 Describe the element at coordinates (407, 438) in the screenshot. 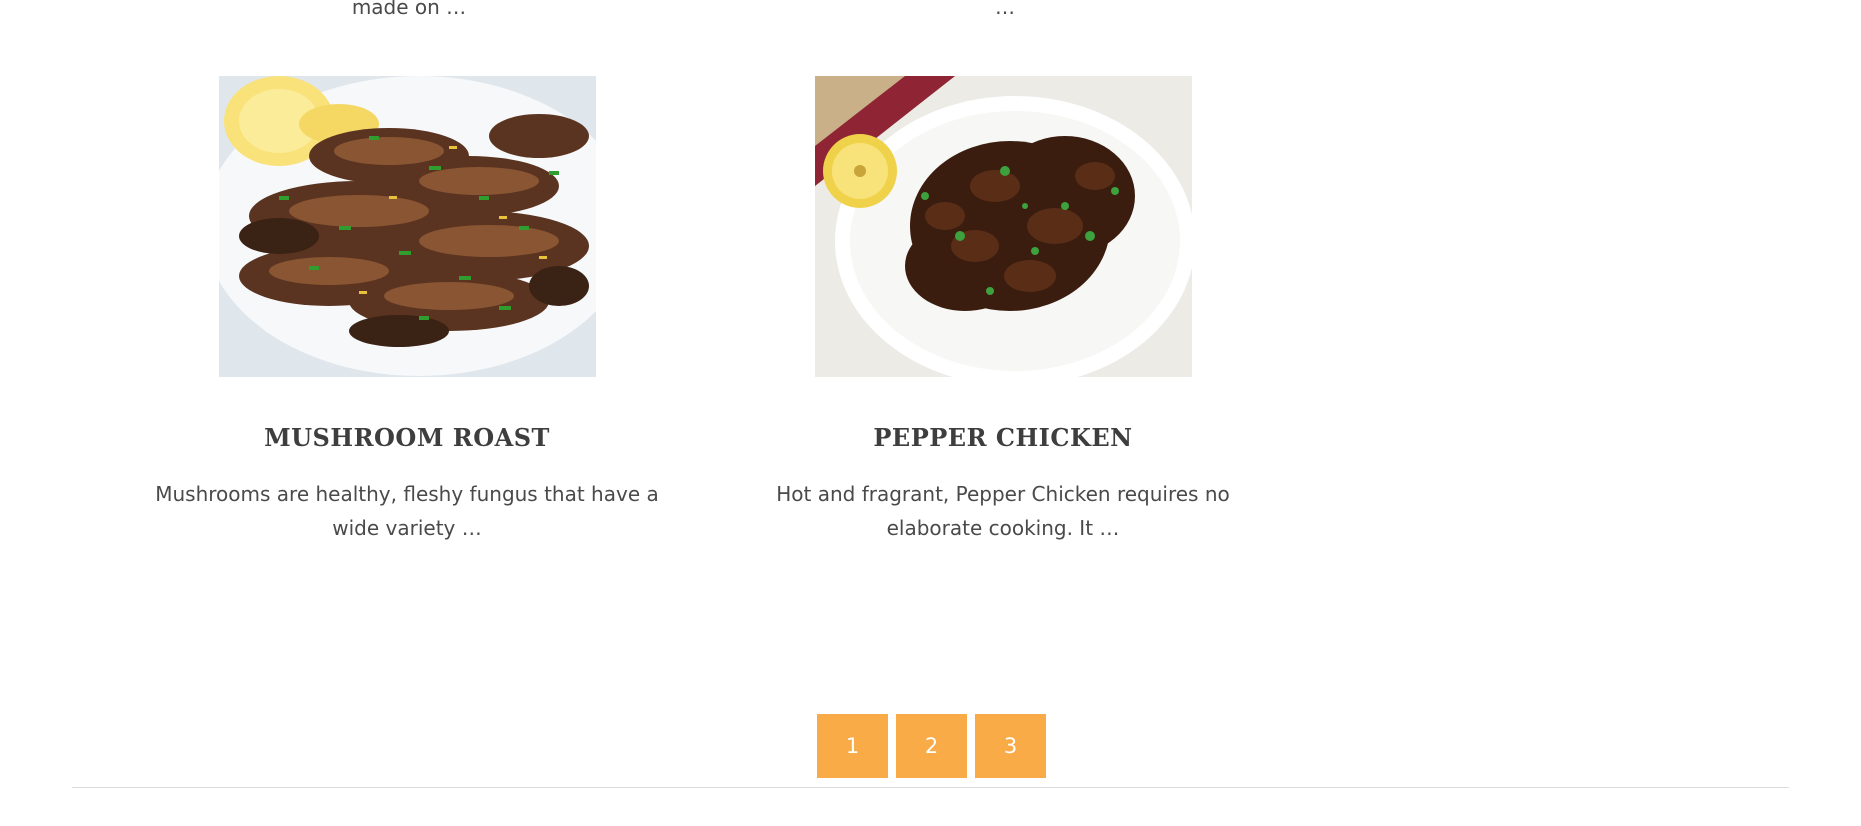

I see `post-title: MUSHROOM ROAST` at that location.